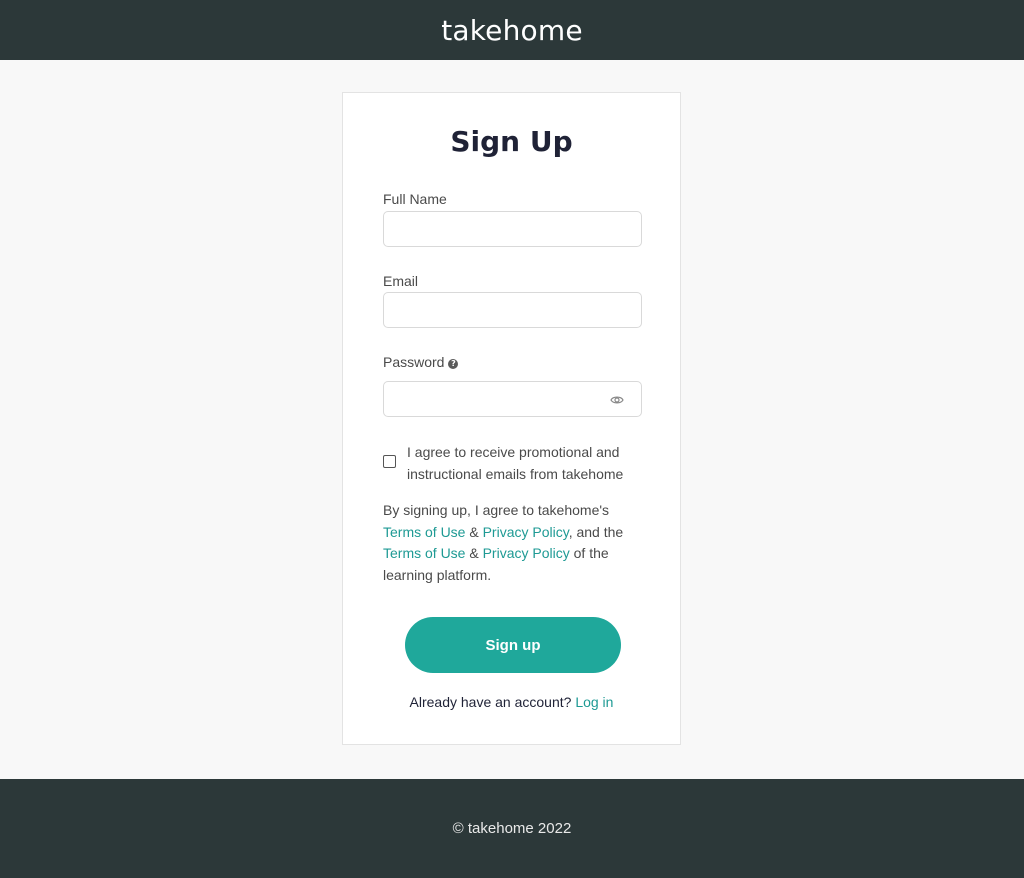 This screenshot has width=1024, height=878. I want to click on top-navbar: takehome, so click(512, 30).